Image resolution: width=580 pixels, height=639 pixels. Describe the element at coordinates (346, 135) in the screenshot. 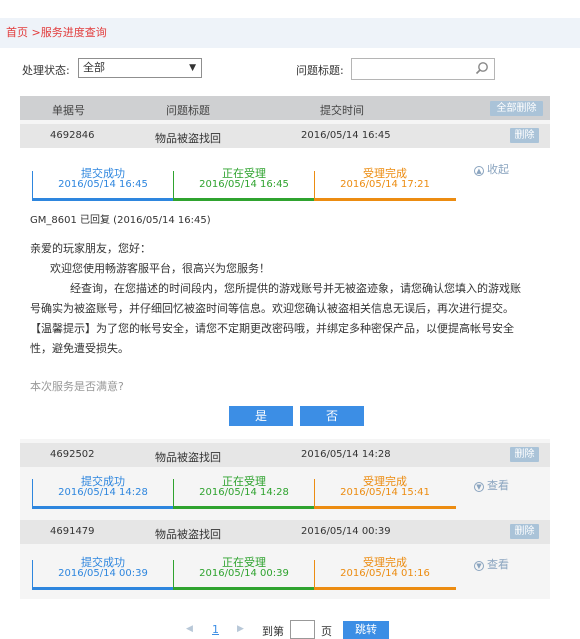

I see `ticket-time: 2016/05/14 16:45` at that location.